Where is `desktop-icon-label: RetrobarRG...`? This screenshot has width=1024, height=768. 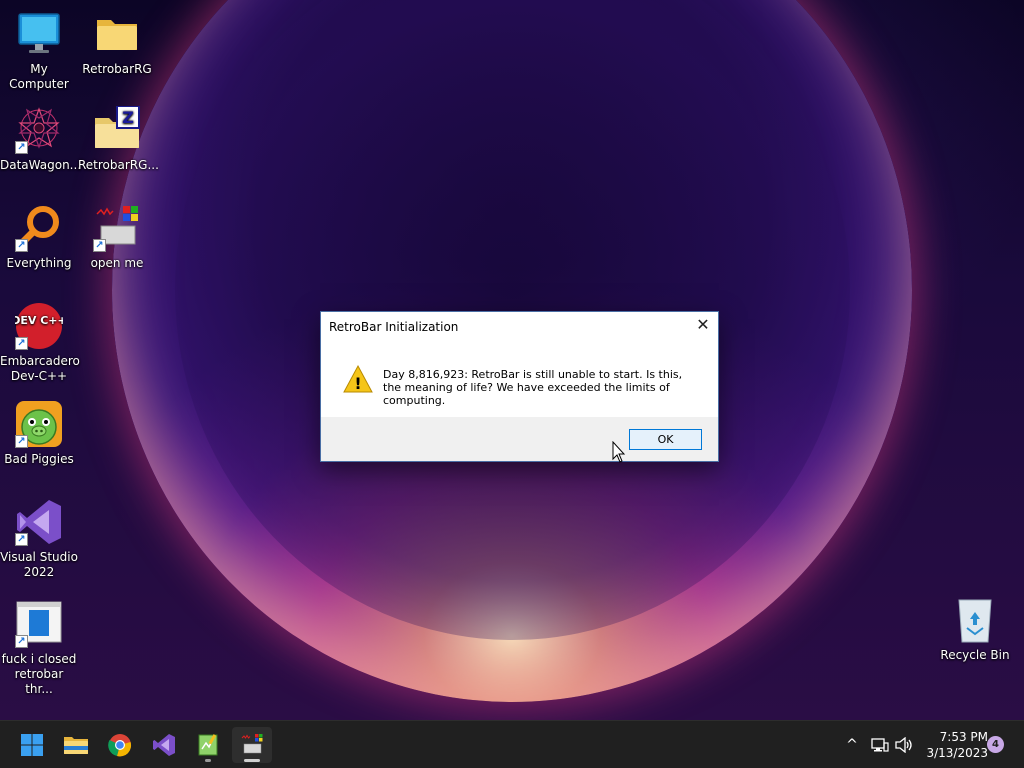
desktop-icon-label: RetrobarRG... is located at coordinates (118, 165).